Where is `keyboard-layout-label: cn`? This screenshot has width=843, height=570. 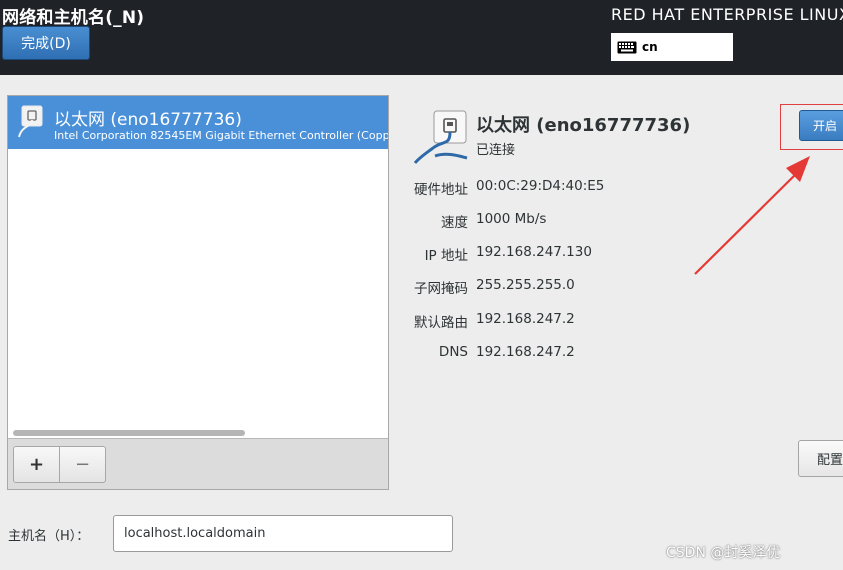
keyboard-layout-label: cn is located at coordinates (650, 47).